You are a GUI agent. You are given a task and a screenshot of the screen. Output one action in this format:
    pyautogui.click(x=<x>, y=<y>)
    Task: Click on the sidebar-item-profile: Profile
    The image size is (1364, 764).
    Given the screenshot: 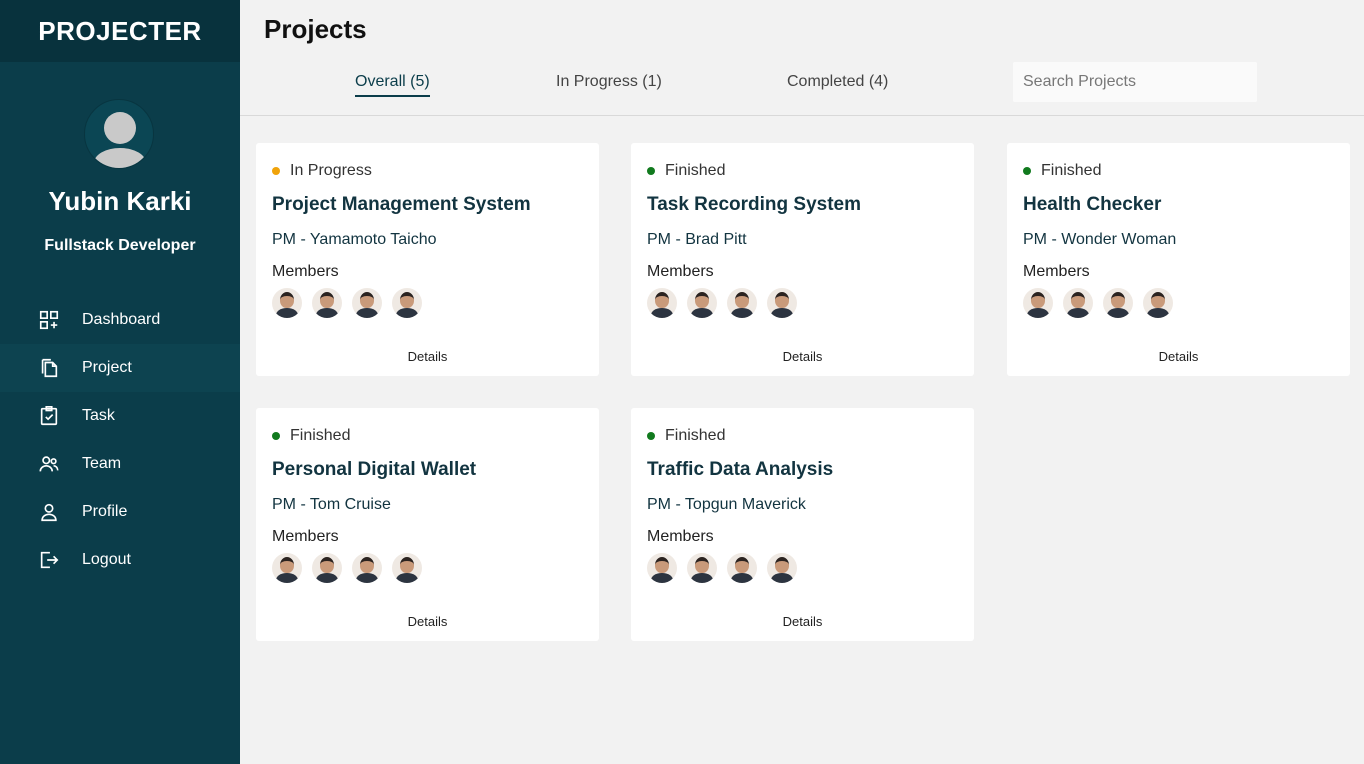 What is the action you would take?
    pyautogui.click(x=120, y=512)
    